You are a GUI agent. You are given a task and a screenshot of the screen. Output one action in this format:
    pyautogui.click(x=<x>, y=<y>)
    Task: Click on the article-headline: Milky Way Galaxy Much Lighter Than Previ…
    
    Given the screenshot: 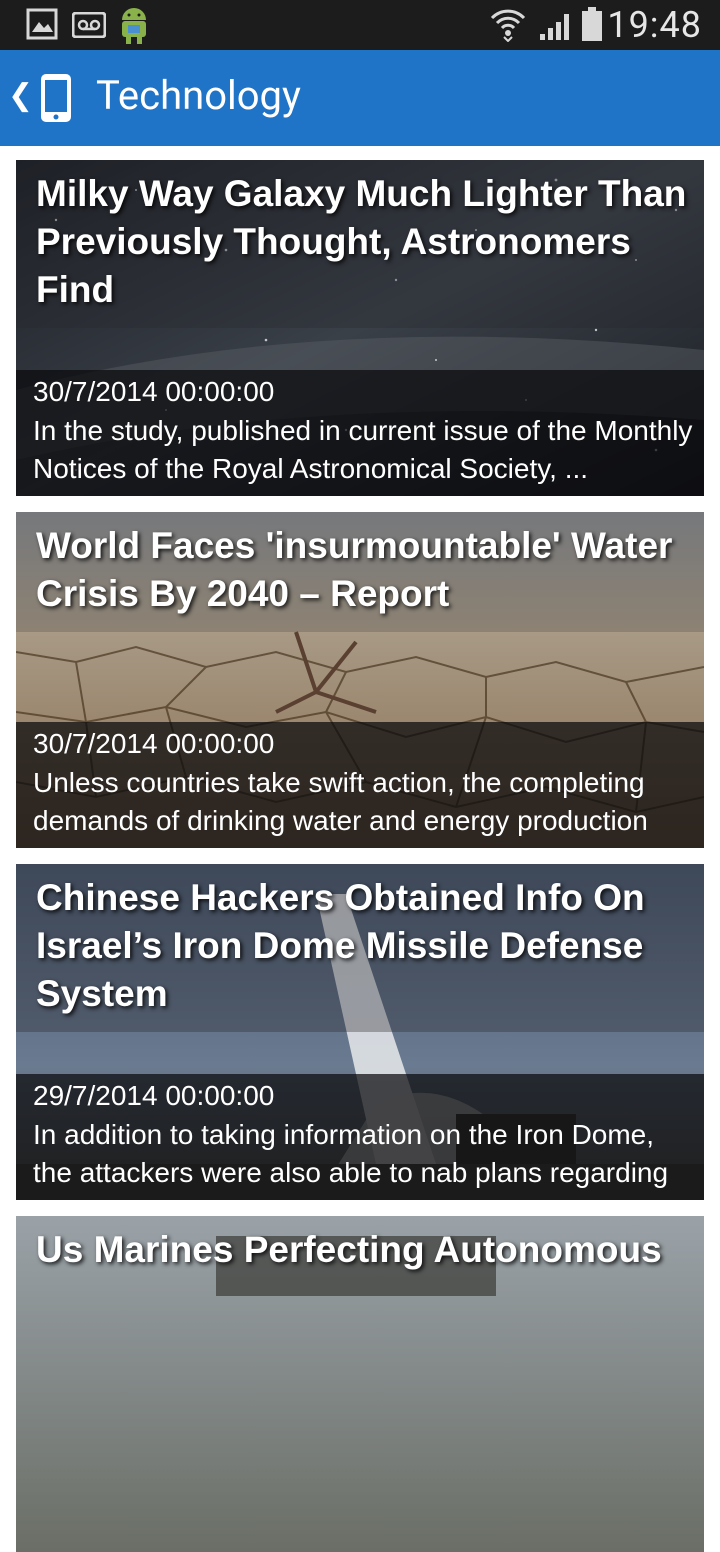 What is the action you would take?
    pyautogui.click(x=370, y=242)
    